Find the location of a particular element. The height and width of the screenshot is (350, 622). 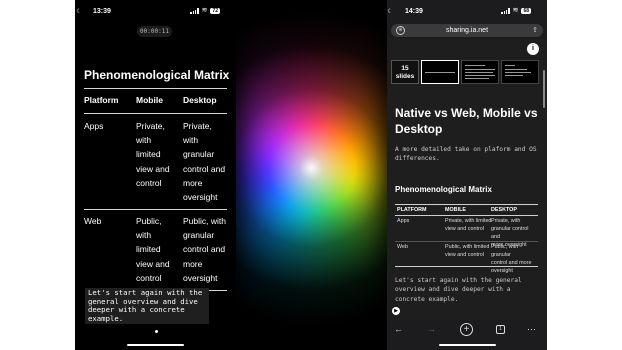

share-icon: ⇪ is located at coordinates (535, 30).